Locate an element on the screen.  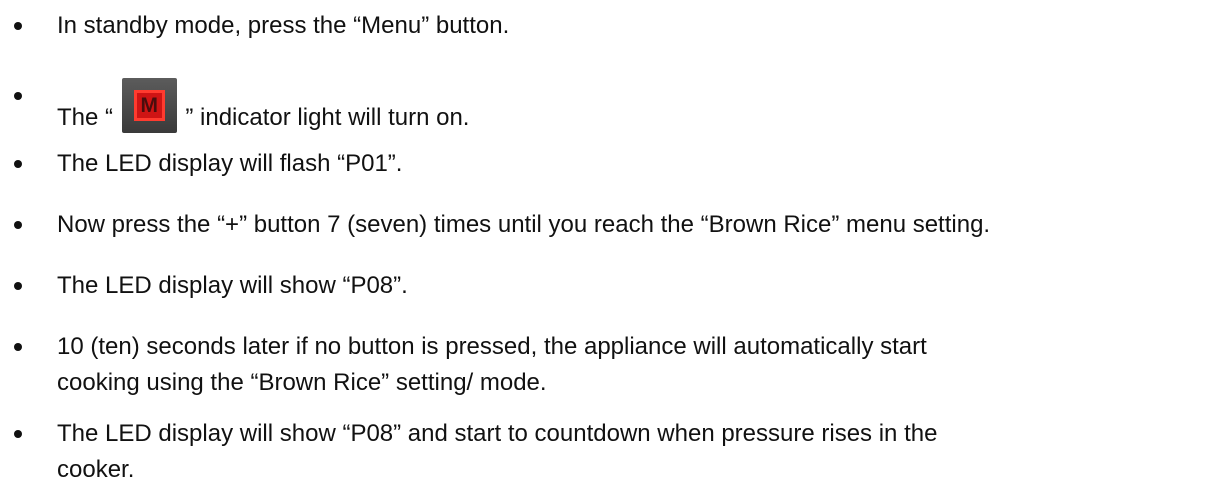
item-text-before: The “ is located at coordinates (88, 117).